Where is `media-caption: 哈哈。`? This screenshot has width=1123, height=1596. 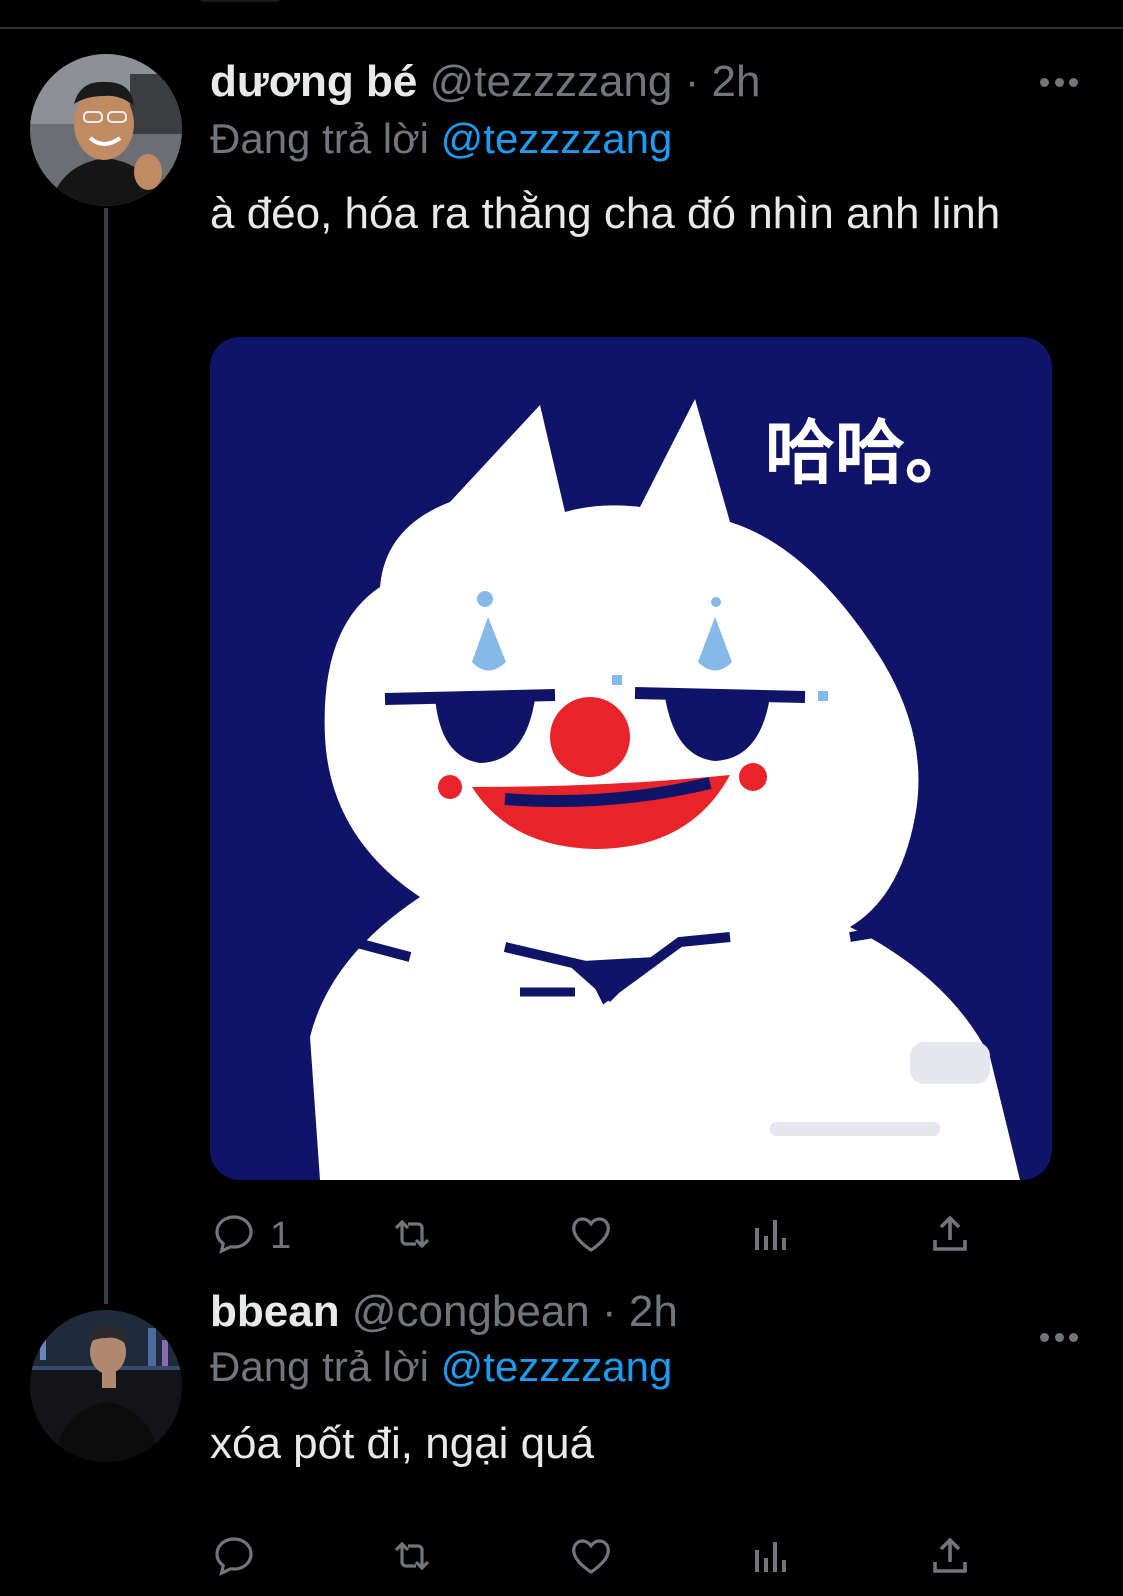
media-caption: 哈哈。 is located at coordinates (870, 453).